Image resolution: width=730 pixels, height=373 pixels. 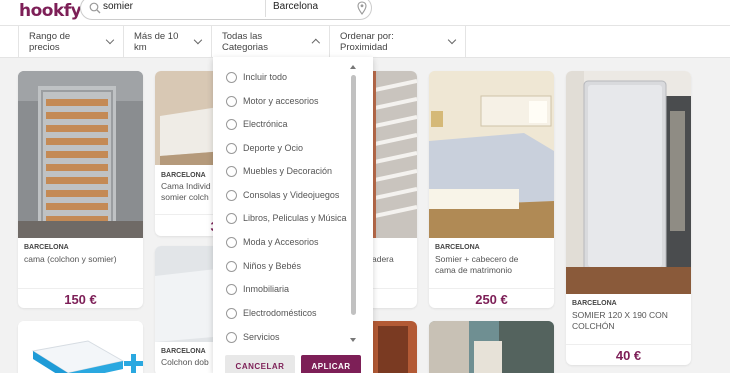 I want to click on category-option-consoles: Consolas y Videojuegos, so click(x=282, y=195).